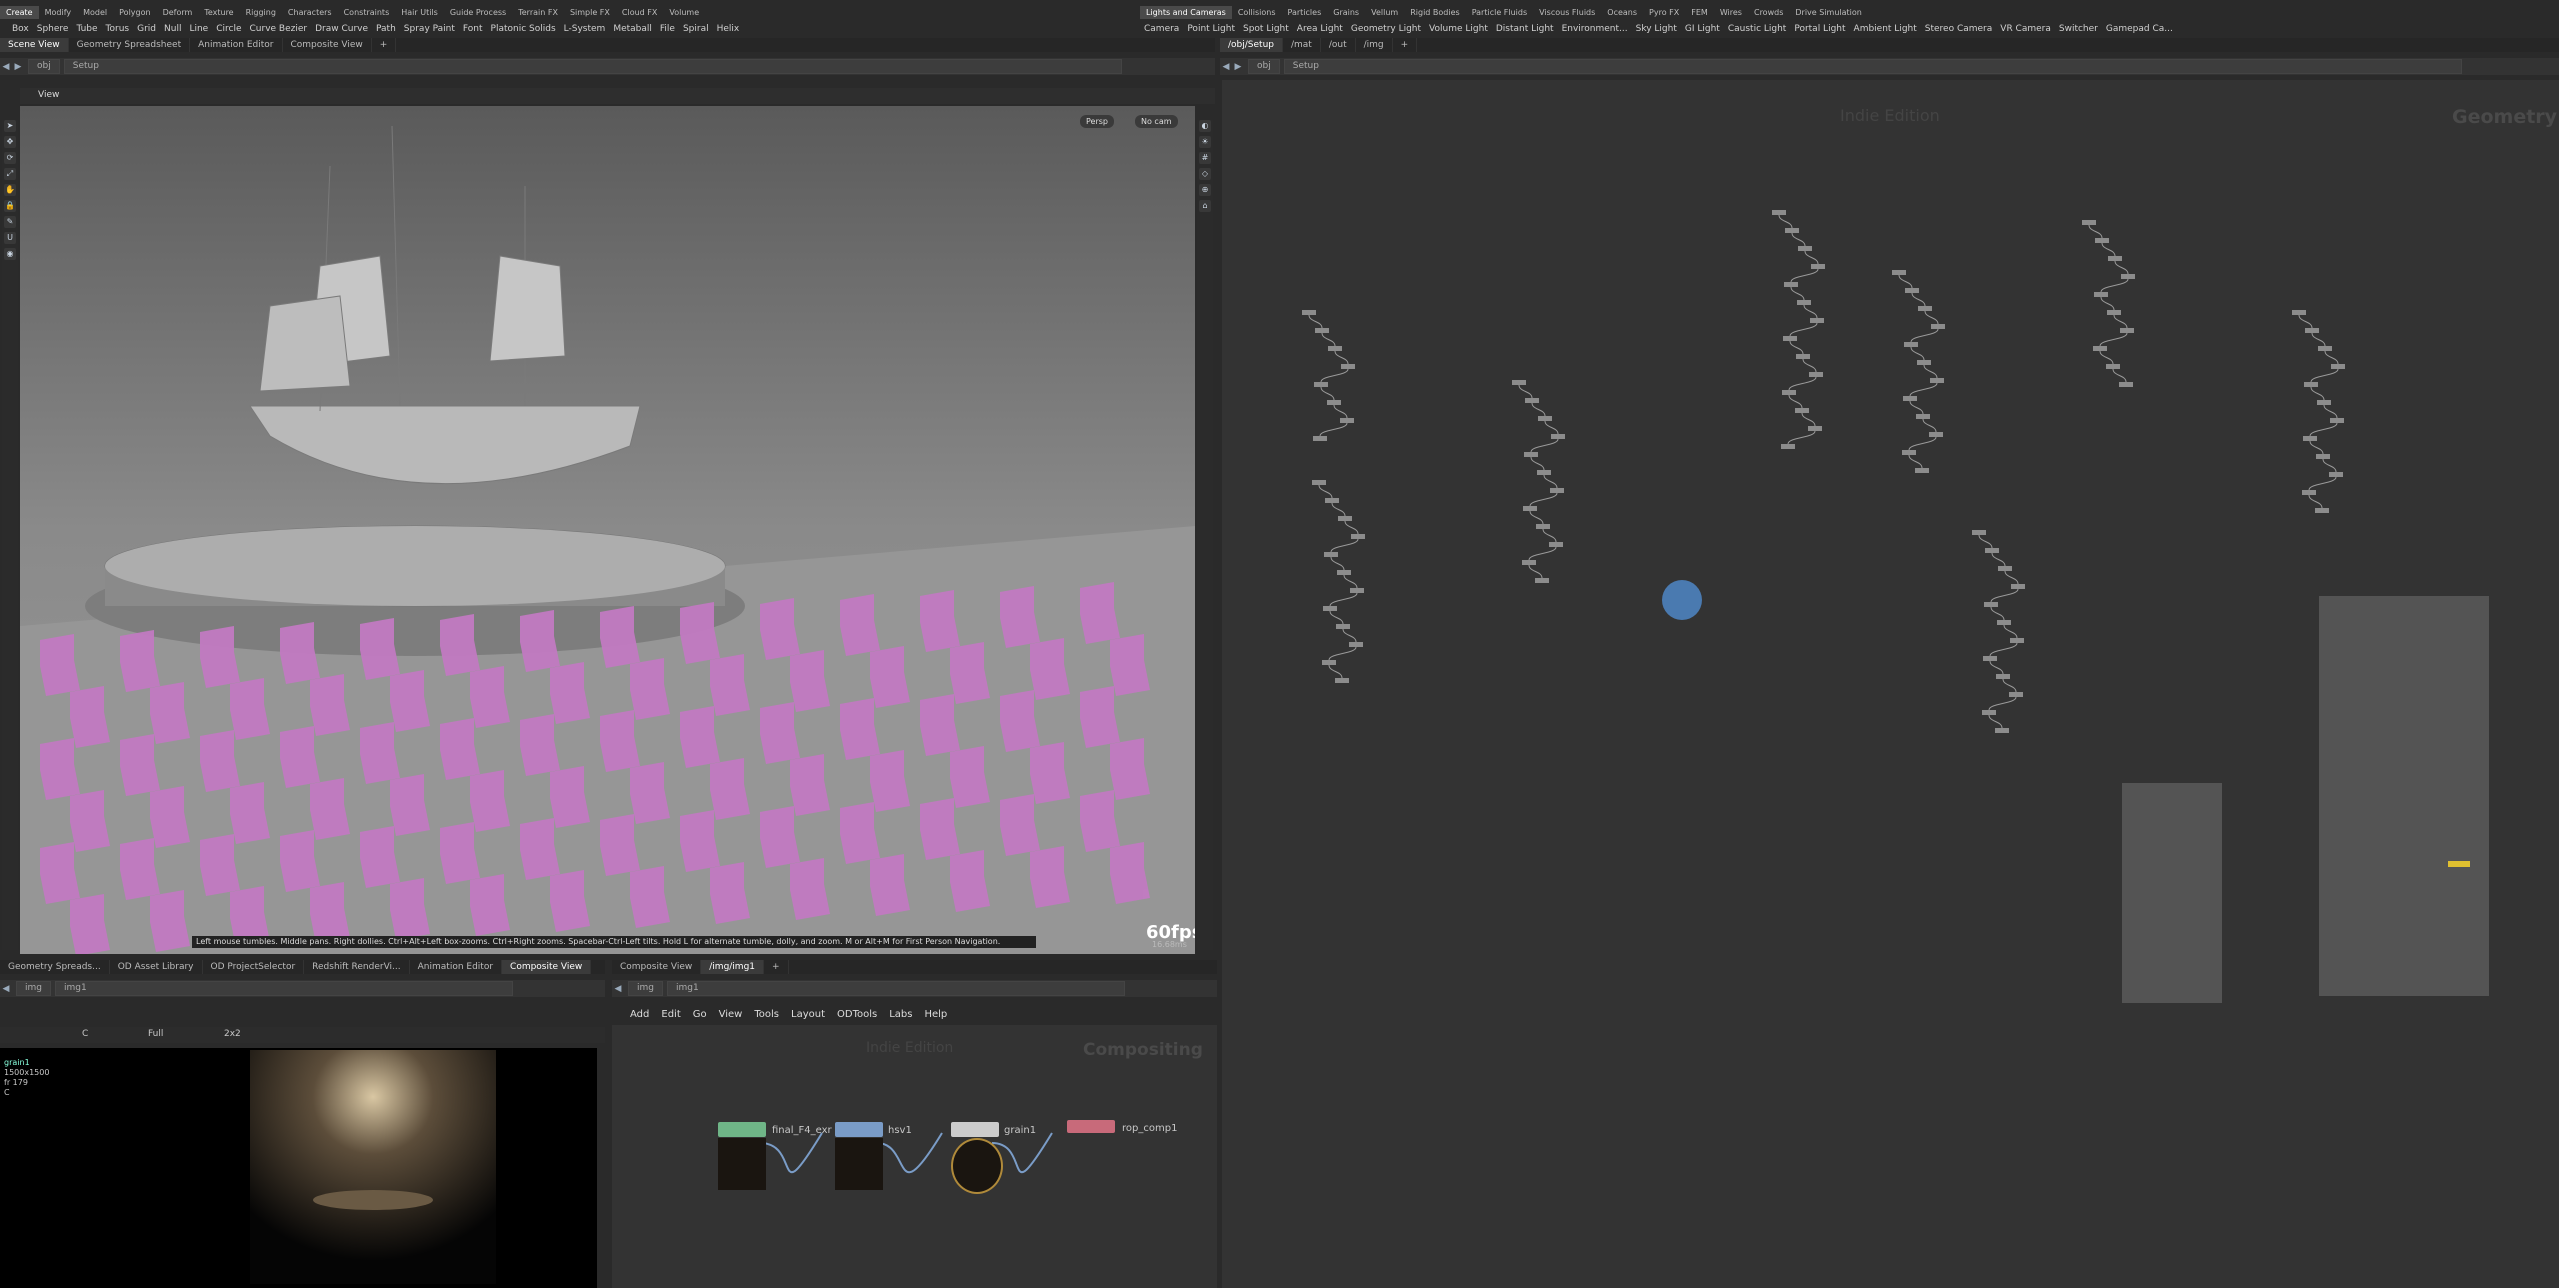 Image resolution: width=2559 pixels, height=1288 pixels. I want to click on shelf-tab-right-7: Viscous Fluids, so click(1567, 12).